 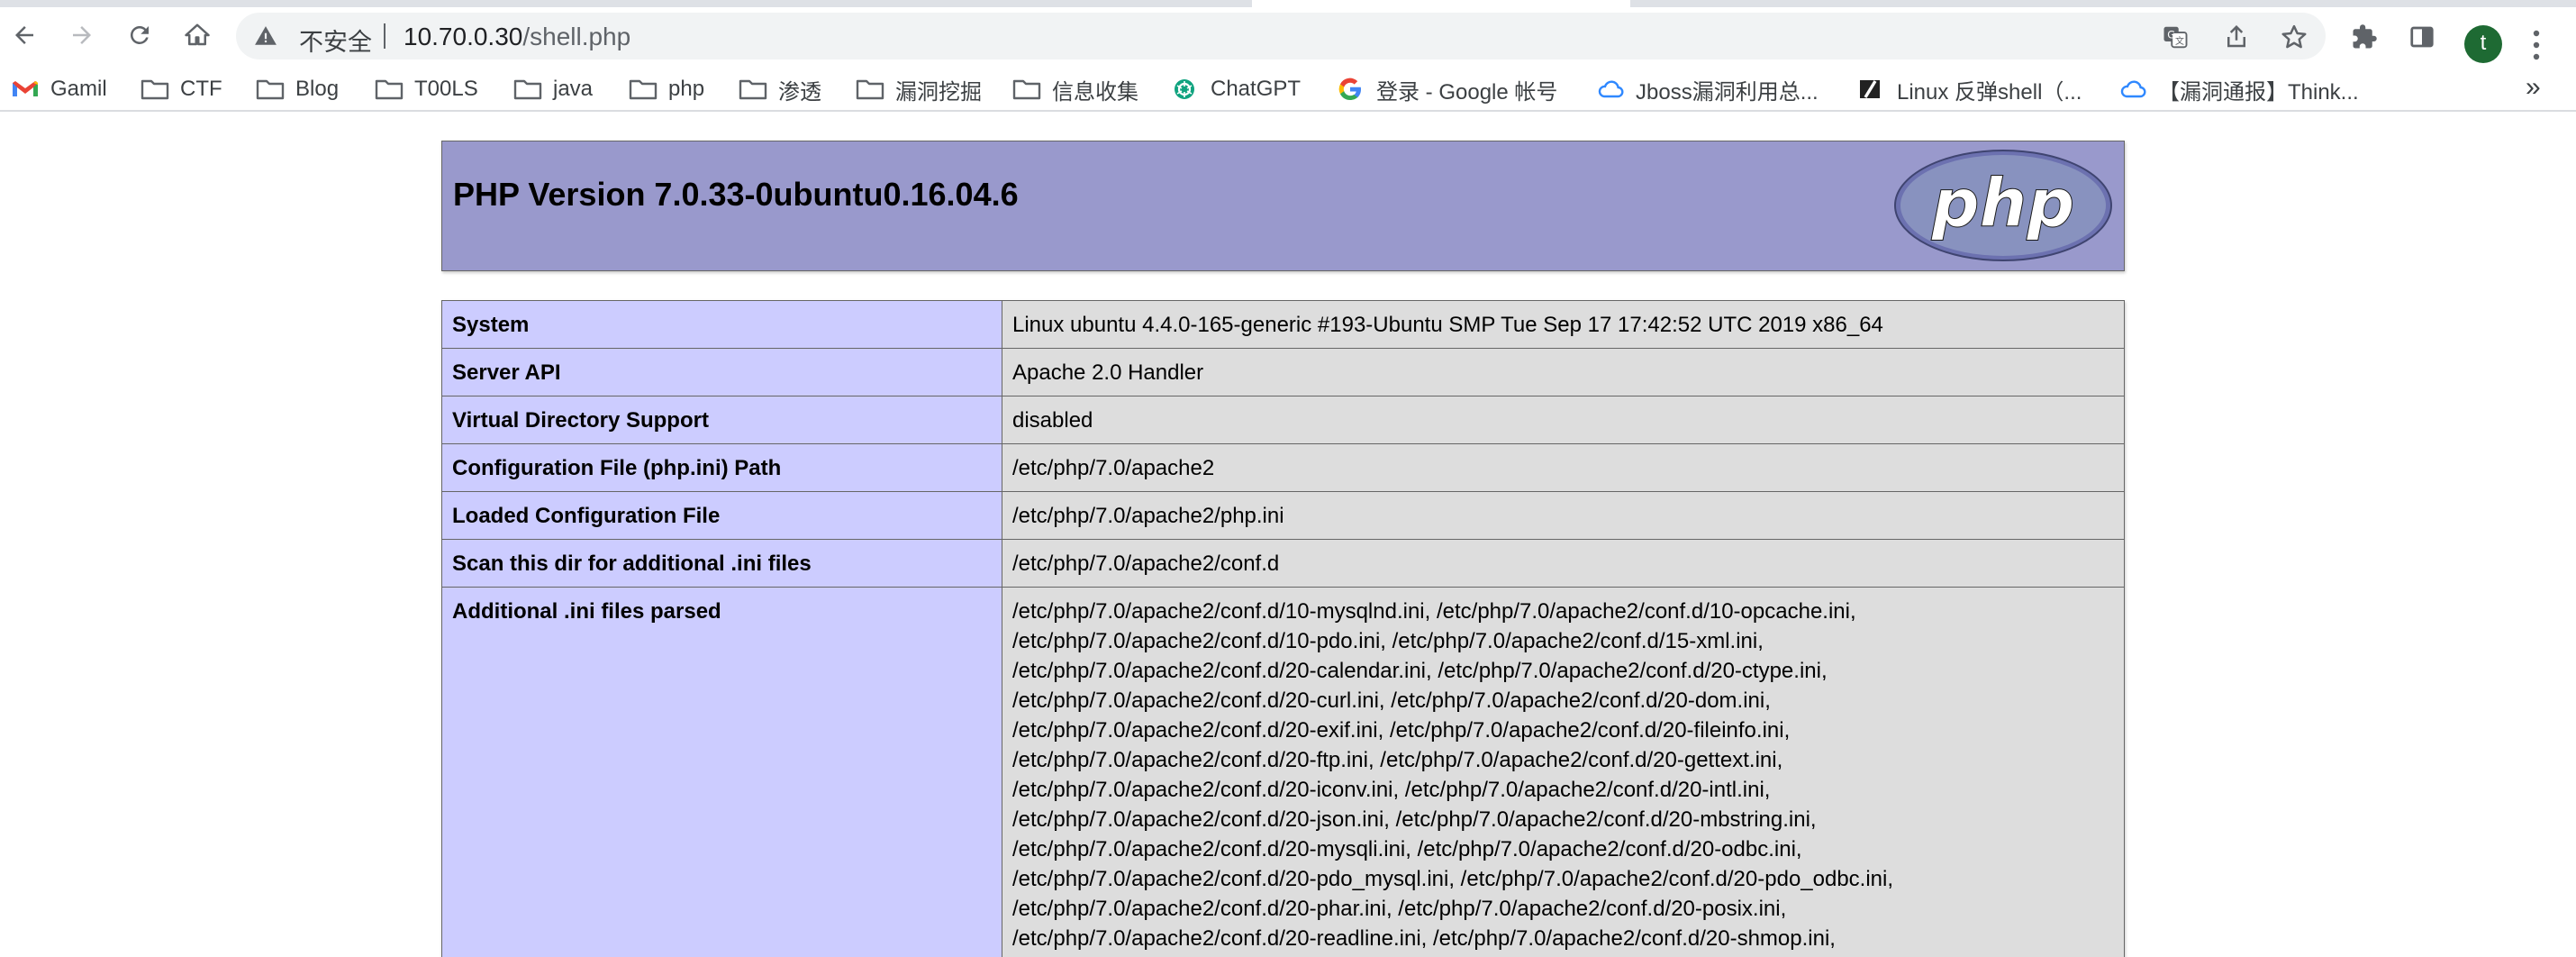 I want to click on url-text: 10.70.0.30/shell.php, so click(x=517, y=37).